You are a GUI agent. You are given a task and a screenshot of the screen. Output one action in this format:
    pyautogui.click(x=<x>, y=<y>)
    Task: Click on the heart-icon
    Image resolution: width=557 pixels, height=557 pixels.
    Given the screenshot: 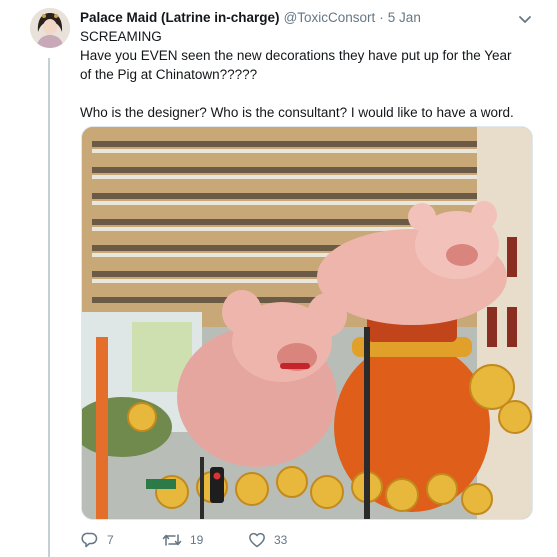 What is the action you would take?
    pyautogui.click(x=257, y=540)
    